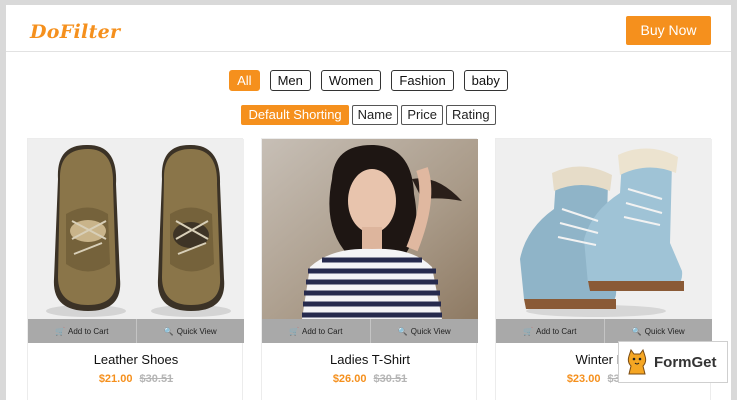 The image size is (737, 400). What do you see at coordinates (295, 115) in the screenshot?
I see `sort-default: Default Shorting` at bounding box center [295, 115].